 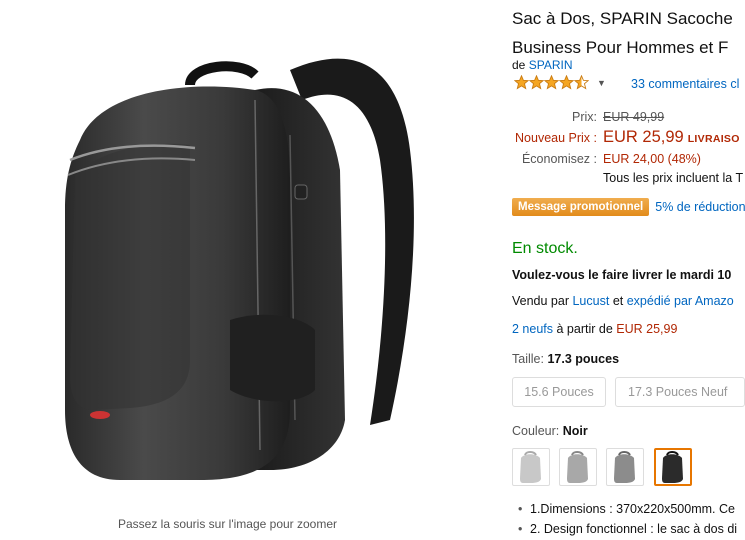 What do you see at coordinates (584, 117) in the screenshot?
I see `list-price-label: Prix:` at bounding box center [584, 117].